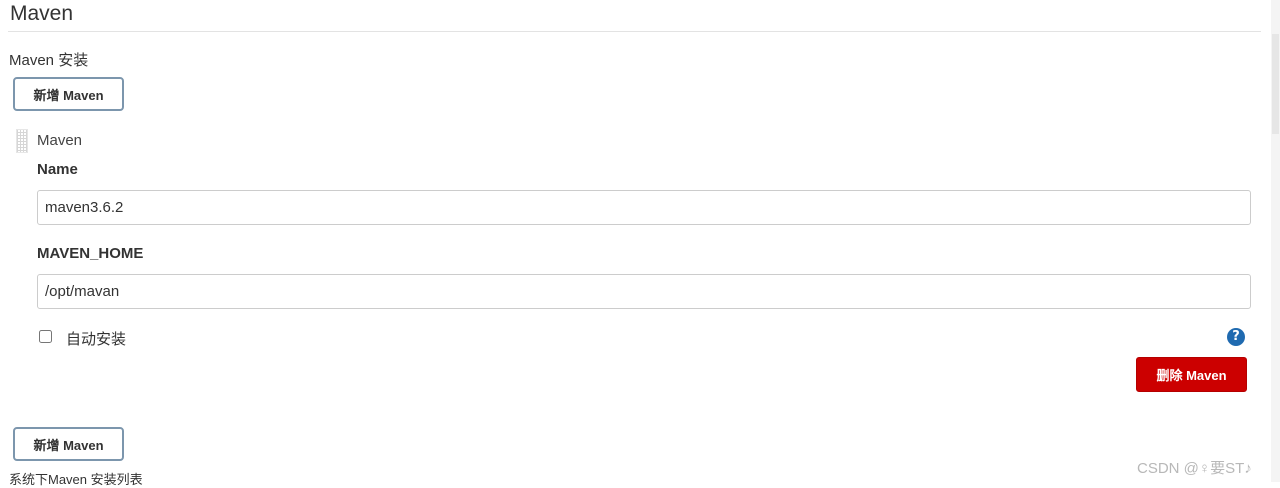 The width and height of the screenshot is (1280, 488). I want to click on scrollbar-thumb, so click(1275, 84).